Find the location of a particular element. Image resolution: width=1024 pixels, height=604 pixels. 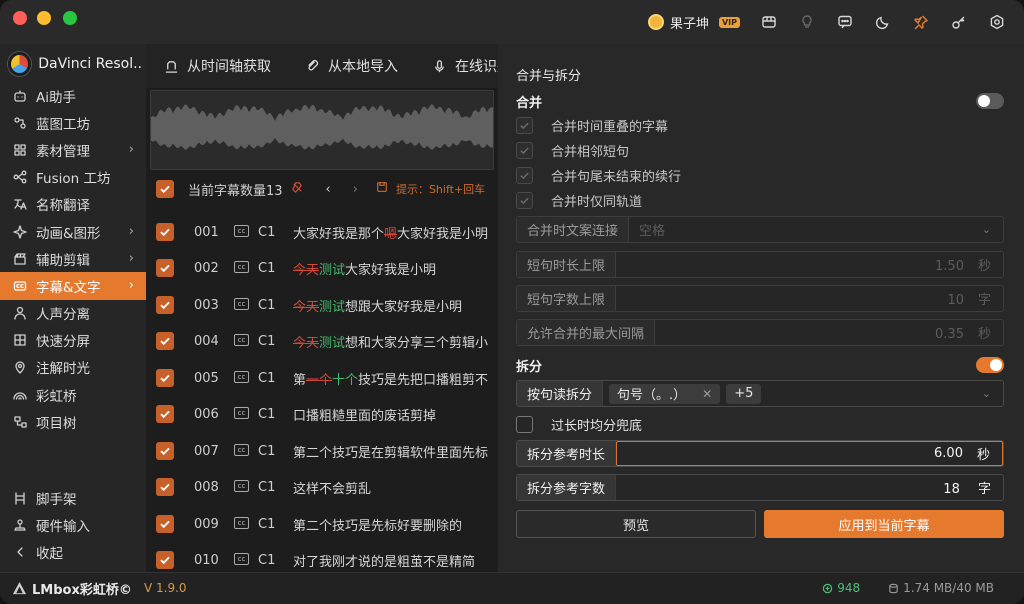

merge-option: 合并句尾未结束的续行 is located at coordinates (598, 175).